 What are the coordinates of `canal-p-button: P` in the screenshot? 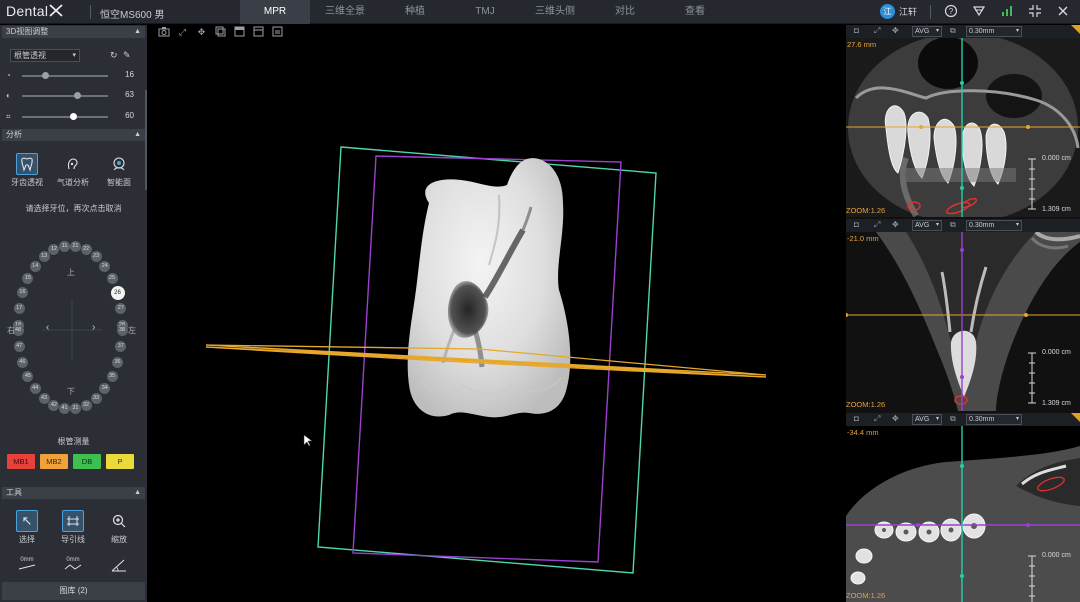 It's located at (120, 461).